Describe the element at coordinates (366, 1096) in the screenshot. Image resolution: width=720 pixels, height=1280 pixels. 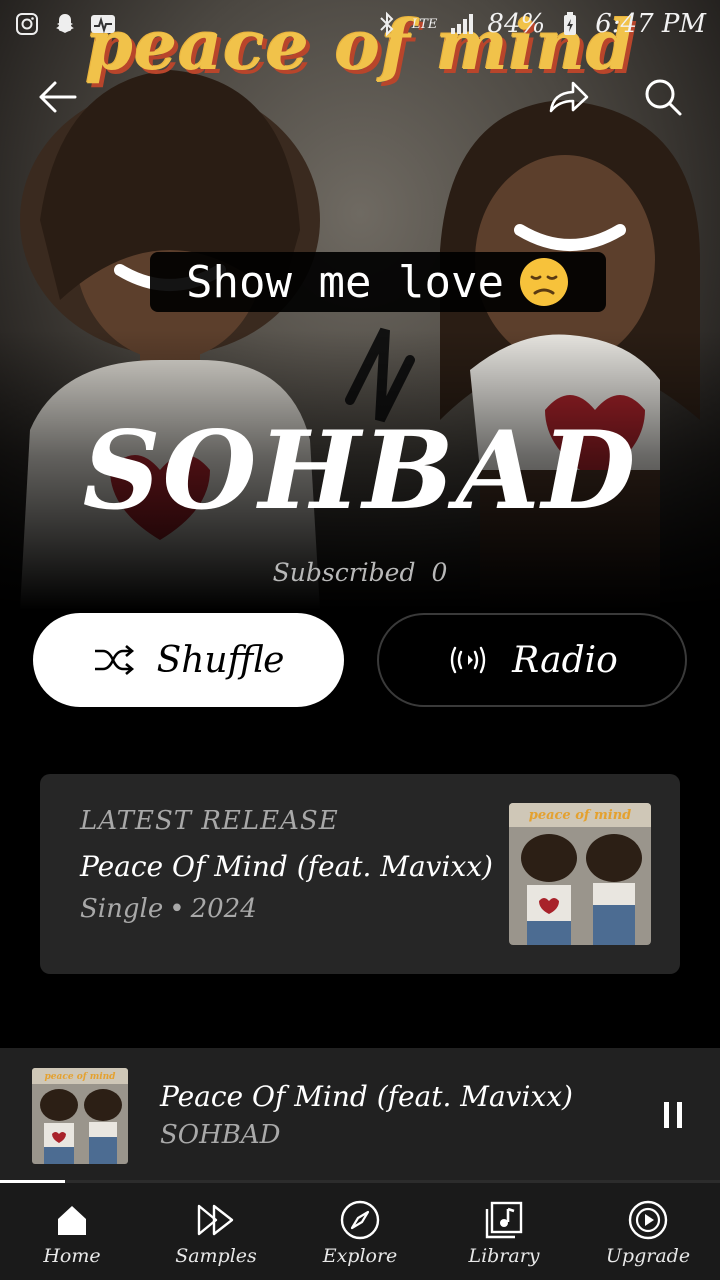
I see `now-playing-title: Peace Of Mind (feat. Mavixx)` at that location.